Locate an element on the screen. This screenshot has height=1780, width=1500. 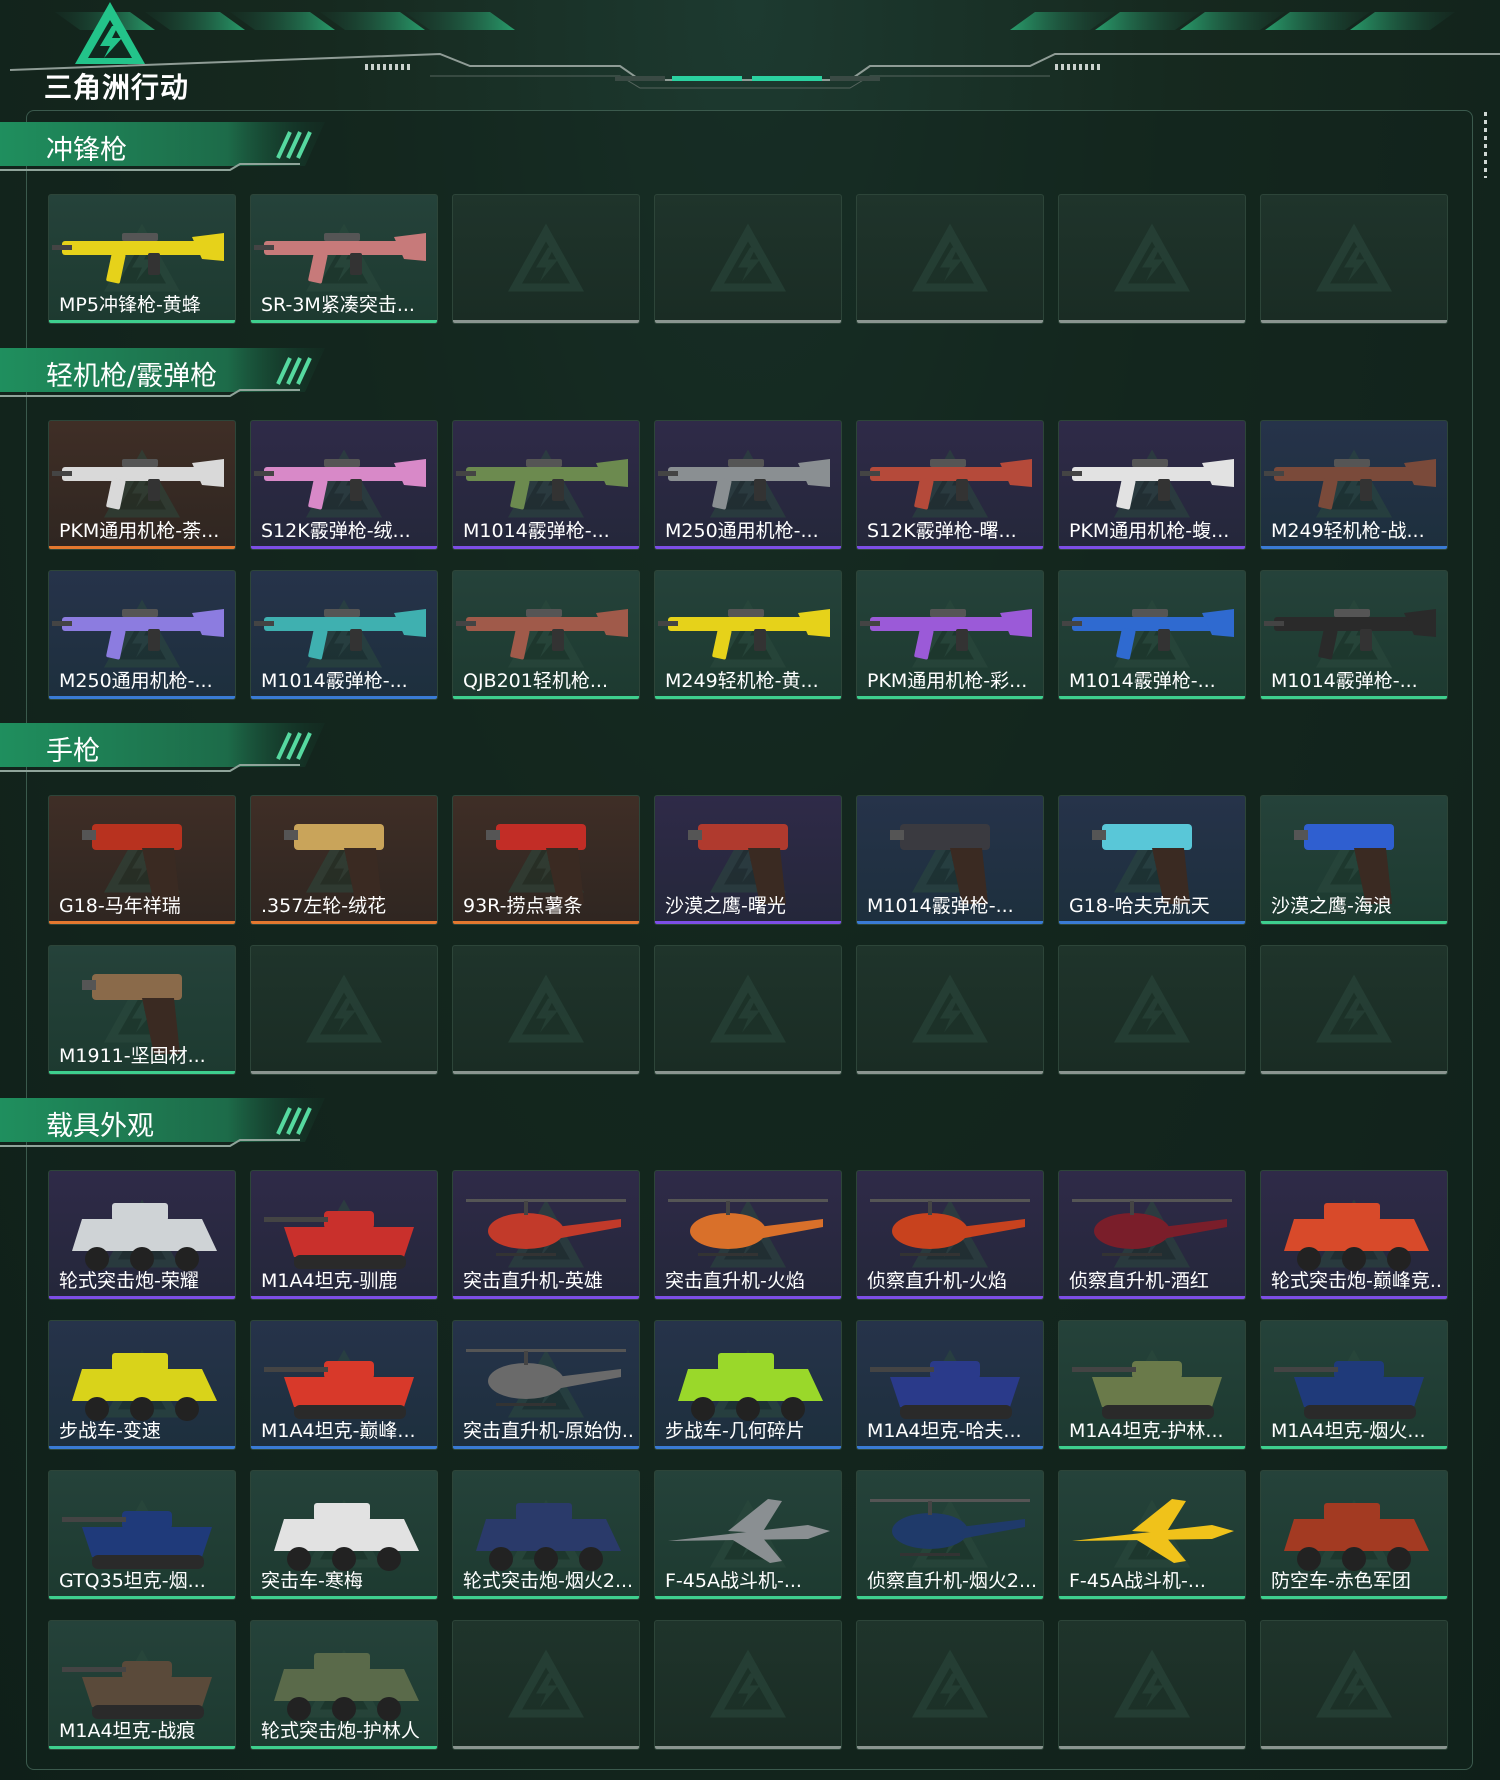
skin-card: 沙漠之鹰-海浪 is located at coordinates (1354, 860).